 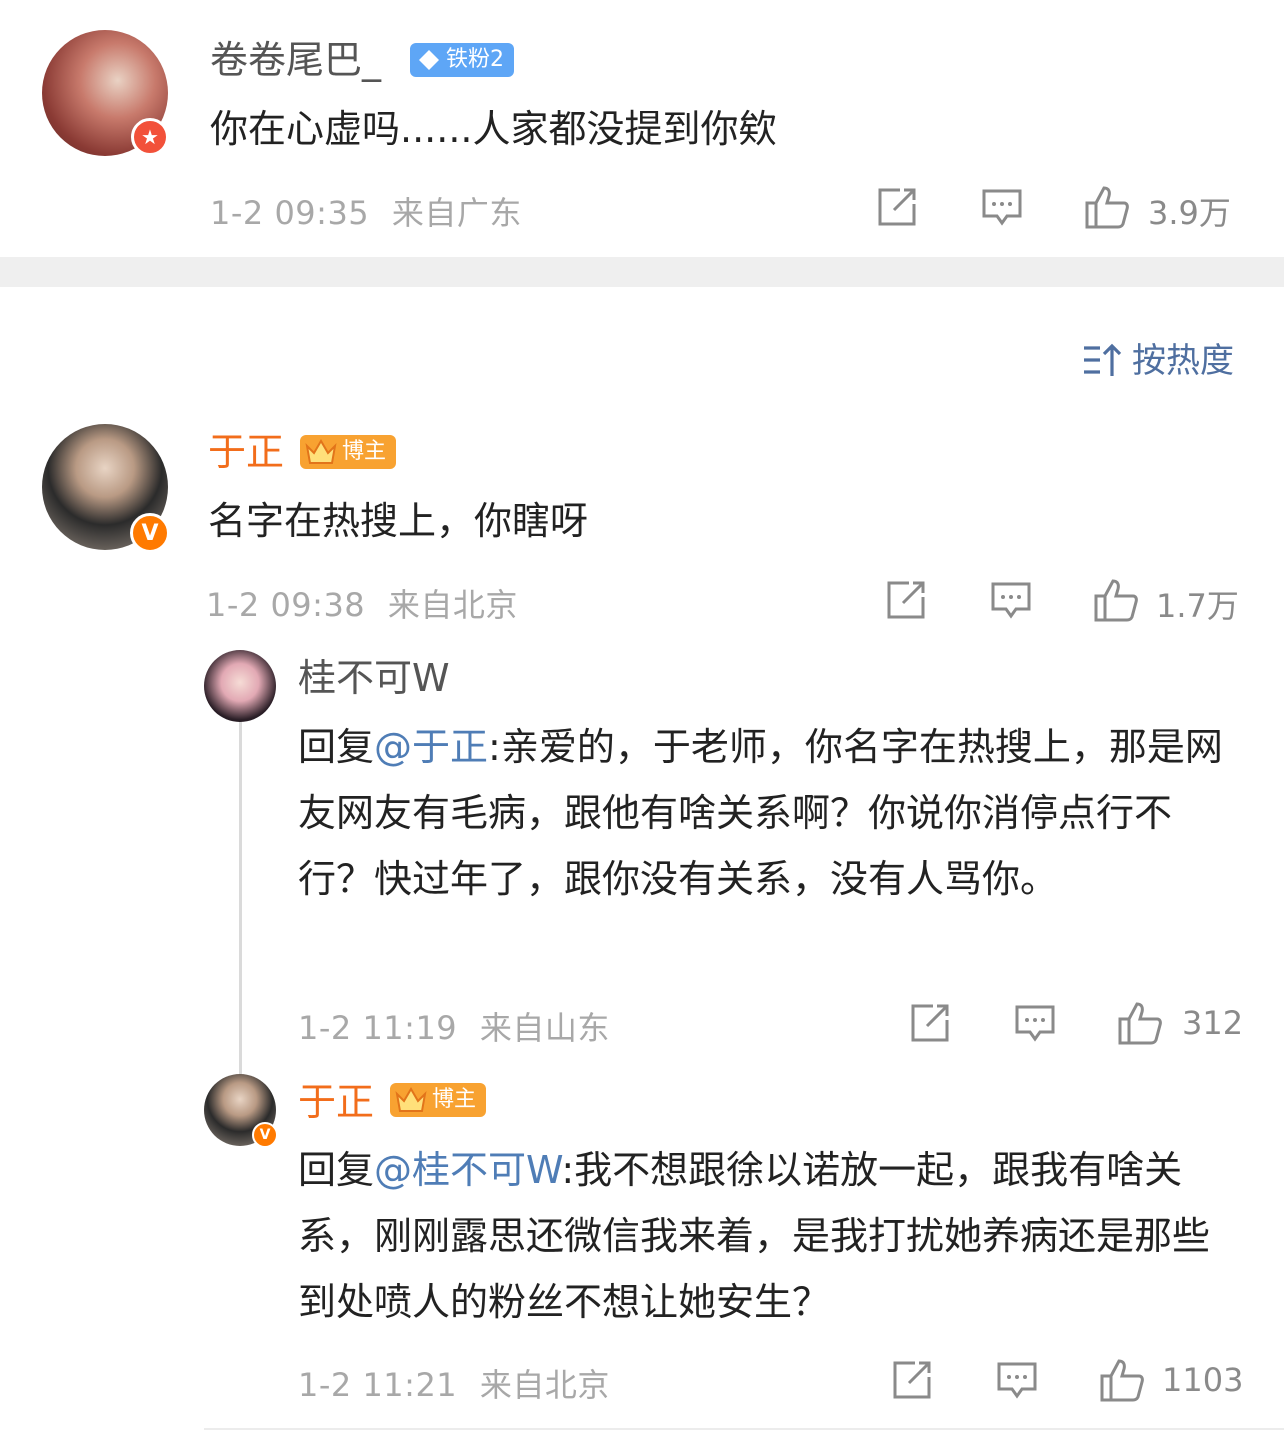 What do you see at coordinates (290, 213) in the screenshot?
I see `comment-date: 1-2 09:35` at bounding box center [290, 213].